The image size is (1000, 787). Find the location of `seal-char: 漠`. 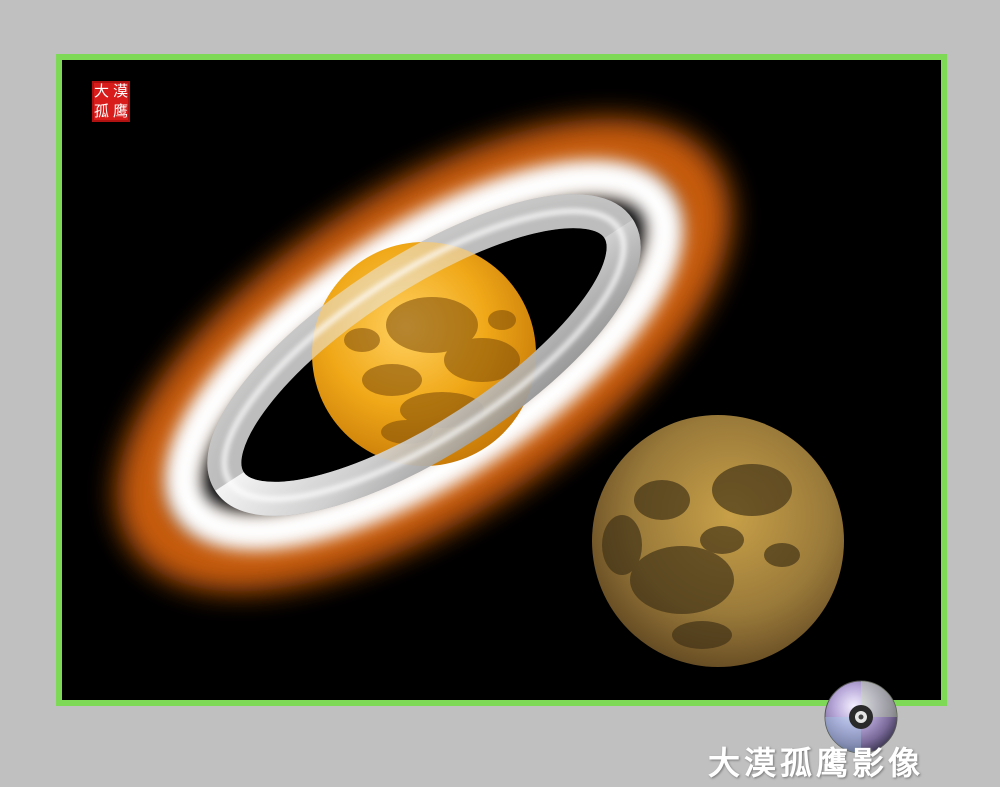

seal-char: 漠 is located at coordinates (120, 90).